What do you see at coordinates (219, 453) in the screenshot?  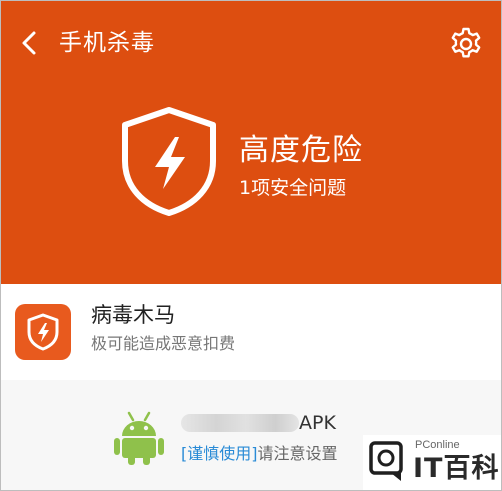 I see `caution-tag: [谨慎使用]` at bounding box center [219, 453].